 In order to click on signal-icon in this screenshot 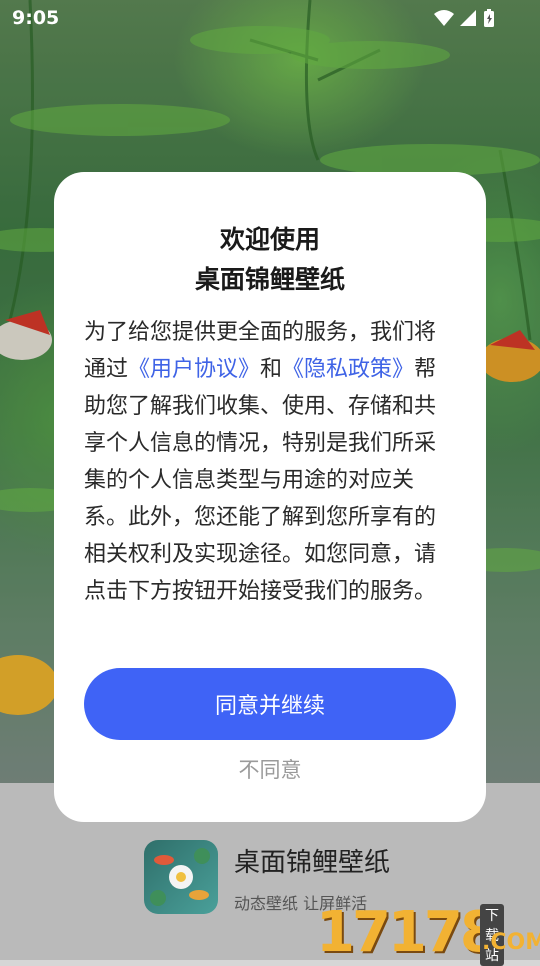, I will do `click(468, 18)`.